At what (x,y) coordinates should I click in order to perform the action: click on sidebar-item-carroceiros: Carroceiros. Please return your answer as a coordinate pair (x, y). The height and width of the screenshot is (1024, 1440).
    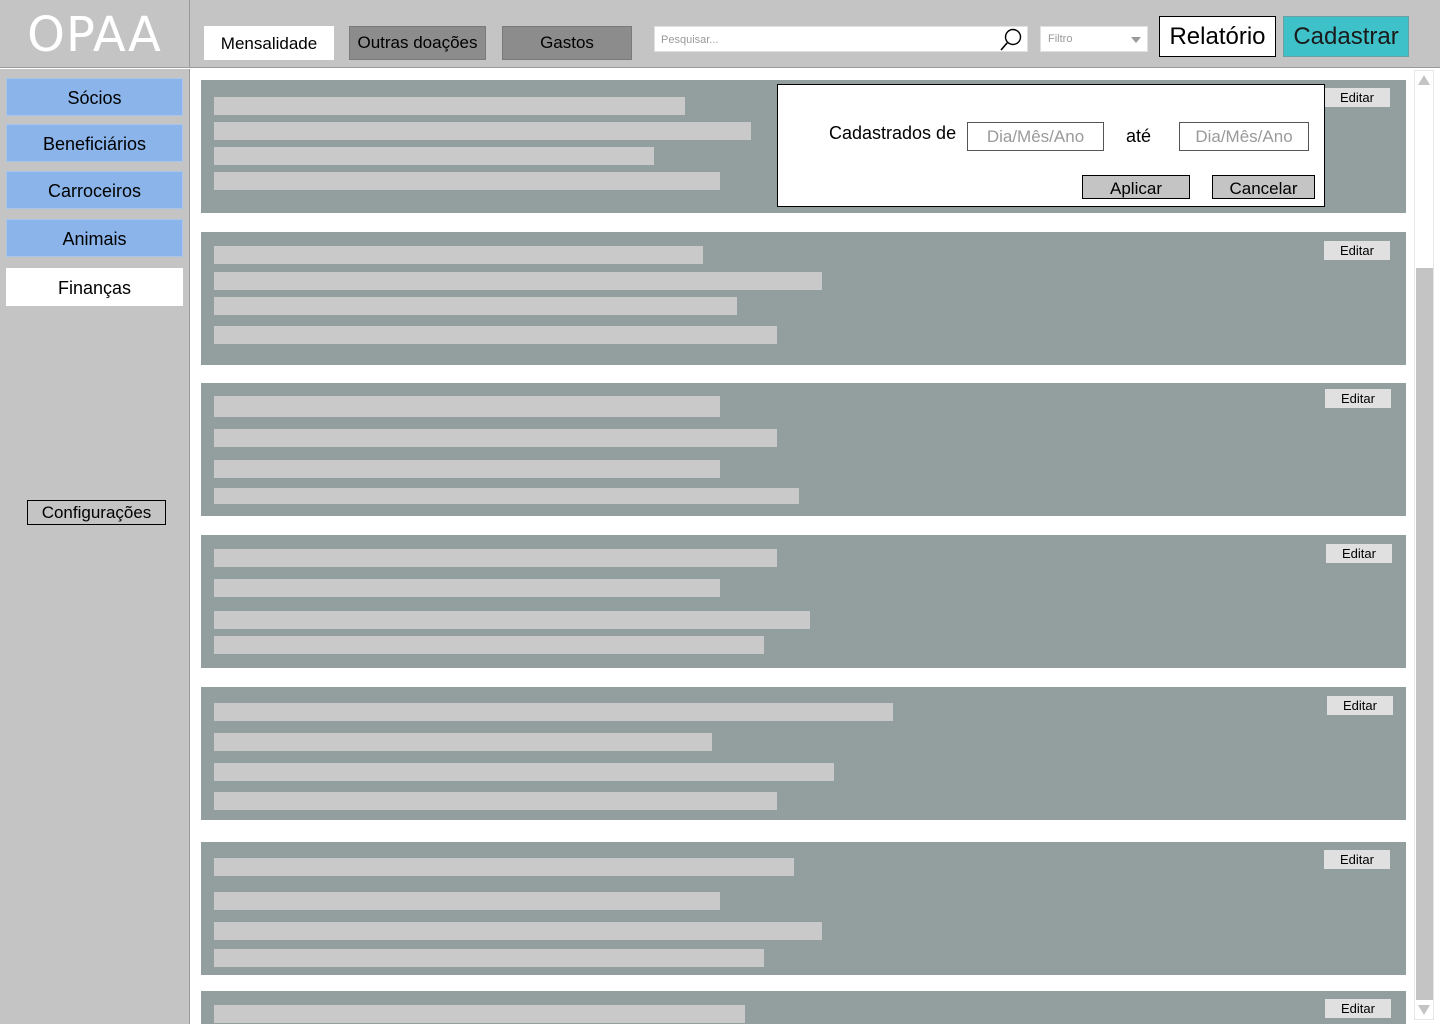
    Looking at the image, I should click on (94, 190).